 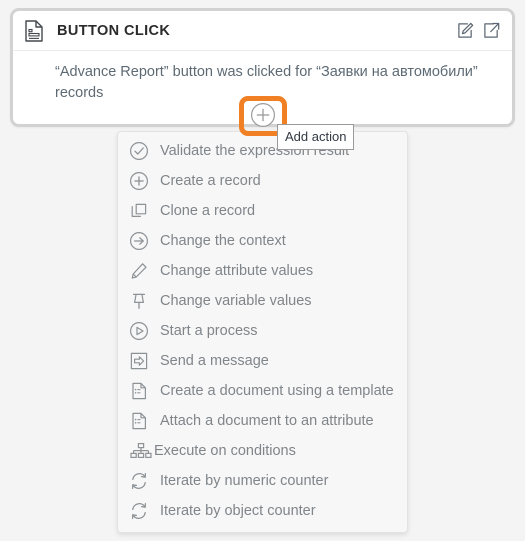 I want to click on menu-item-start-process: Start a process, so click(x=262, y=331).